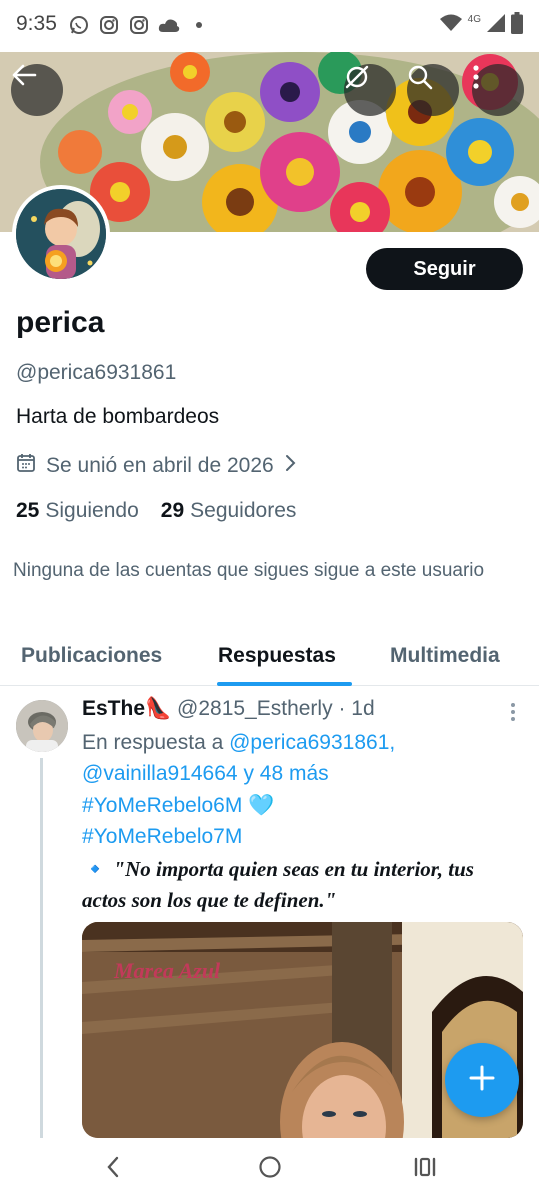 The width and height of the screenshot is (539, 1200). Describe the element at coordinates (36, 23) in the screenshot. I see `status-time: 9:35` at that location.